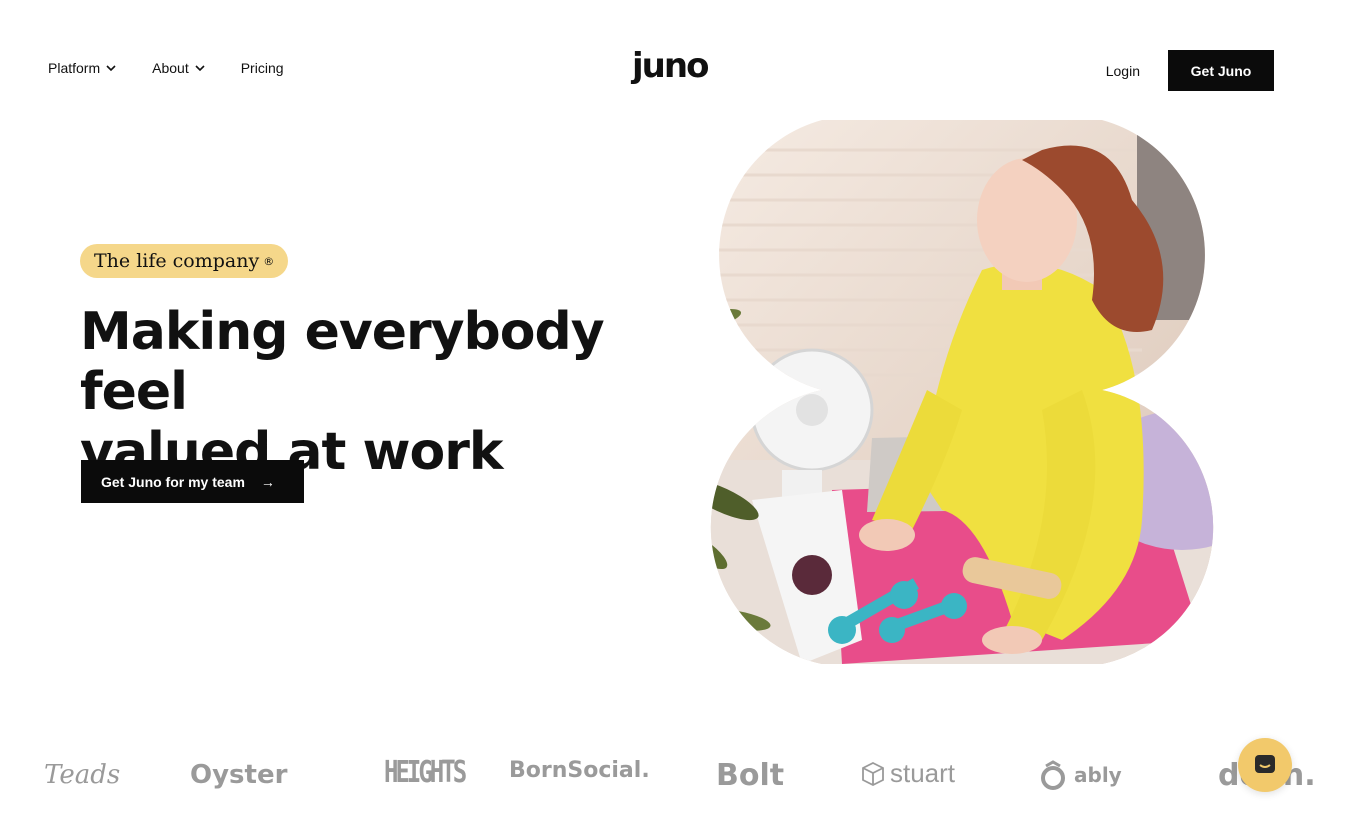 The height and width of the screenshot is (830, 1354). I want to click on ably-logo: ably, so click(1081, 775).